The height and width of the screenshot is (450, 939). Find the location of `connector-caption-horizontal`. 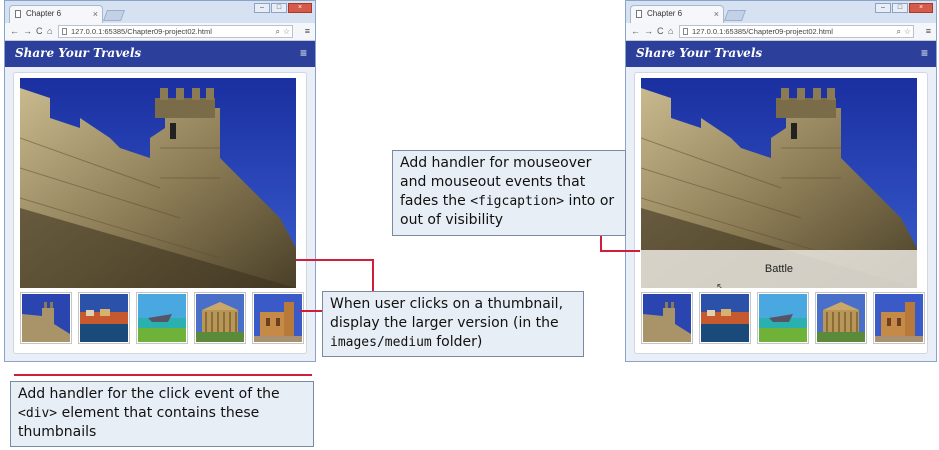

connector-caption-horizontal is located at coordinates (620, 251).